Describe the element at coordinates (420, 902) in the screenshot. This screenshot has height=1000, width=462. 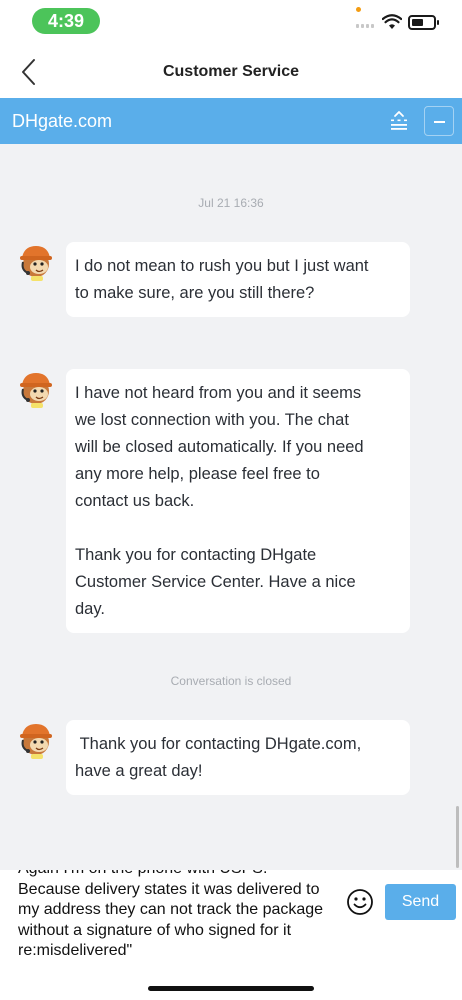
I see `send-button: Send` at that location.